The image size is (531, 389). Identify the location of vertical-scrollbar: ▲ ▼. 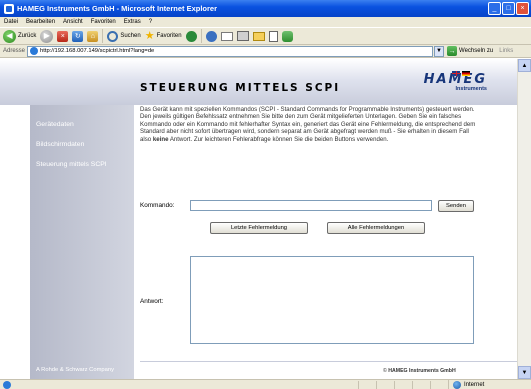
(524, 219).